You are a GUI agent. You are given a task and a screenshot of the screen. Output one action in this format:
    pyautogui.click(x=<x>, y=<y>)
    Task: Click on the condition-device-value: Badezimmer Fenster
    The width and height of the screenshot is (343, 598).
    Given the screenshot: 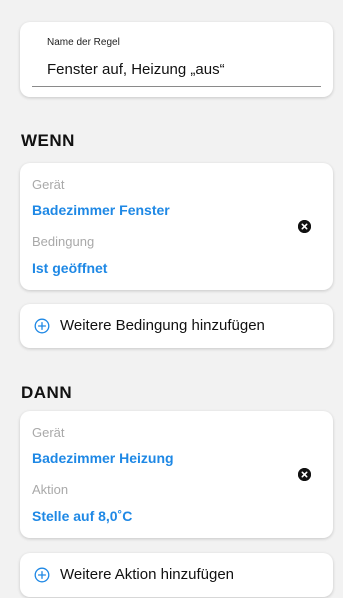 What is the action you would take?
    pyautogui.click(x=101, y=210)
    